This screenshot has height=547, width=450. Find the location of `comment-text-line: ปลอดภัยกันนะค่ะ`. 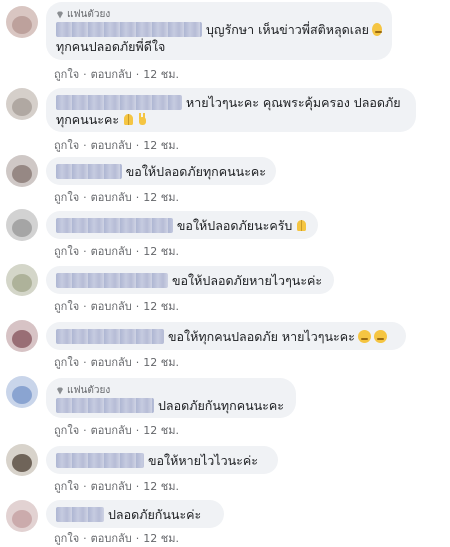

comment-text-line: ปลอดภัยกันนะค่ะ is located at coordinates (155, 514).